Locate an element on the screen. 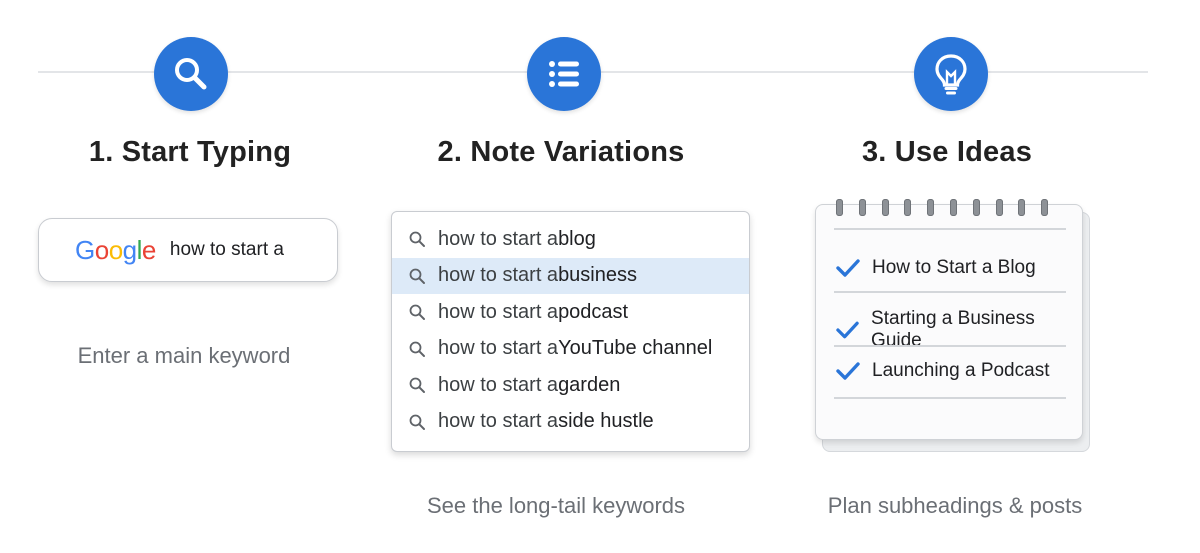 The image size is (1200, 553). step-2-title: 2. Note Variations is located at coordinates (561, 152).